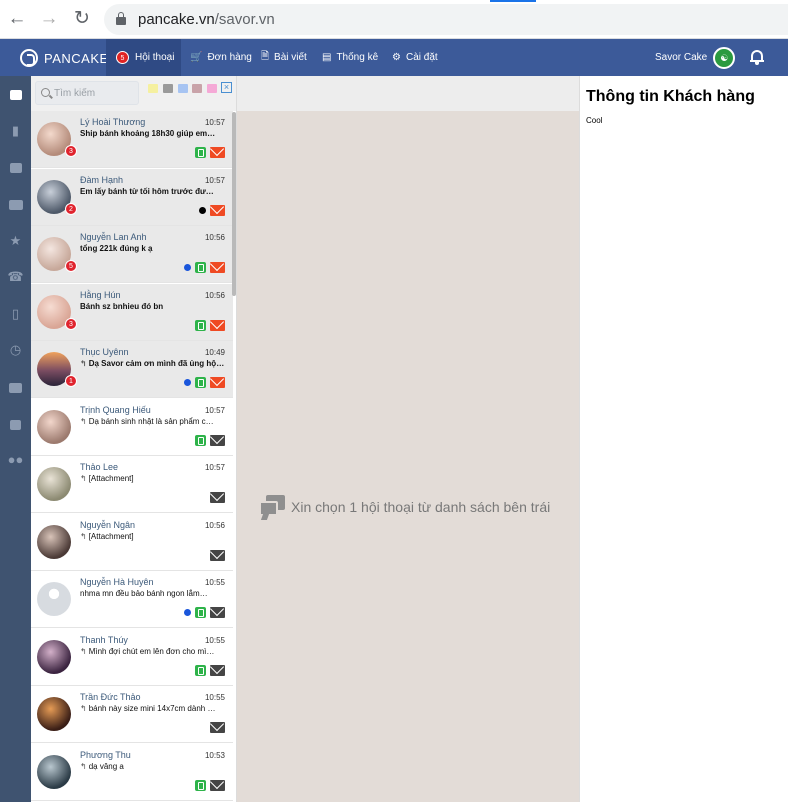 This screenshot has height=802, width=788. What do you see at coordinates (15, 314) in the screenshot?
I see `mobile-off-icon: ▯` at bounding box center [15, 314].